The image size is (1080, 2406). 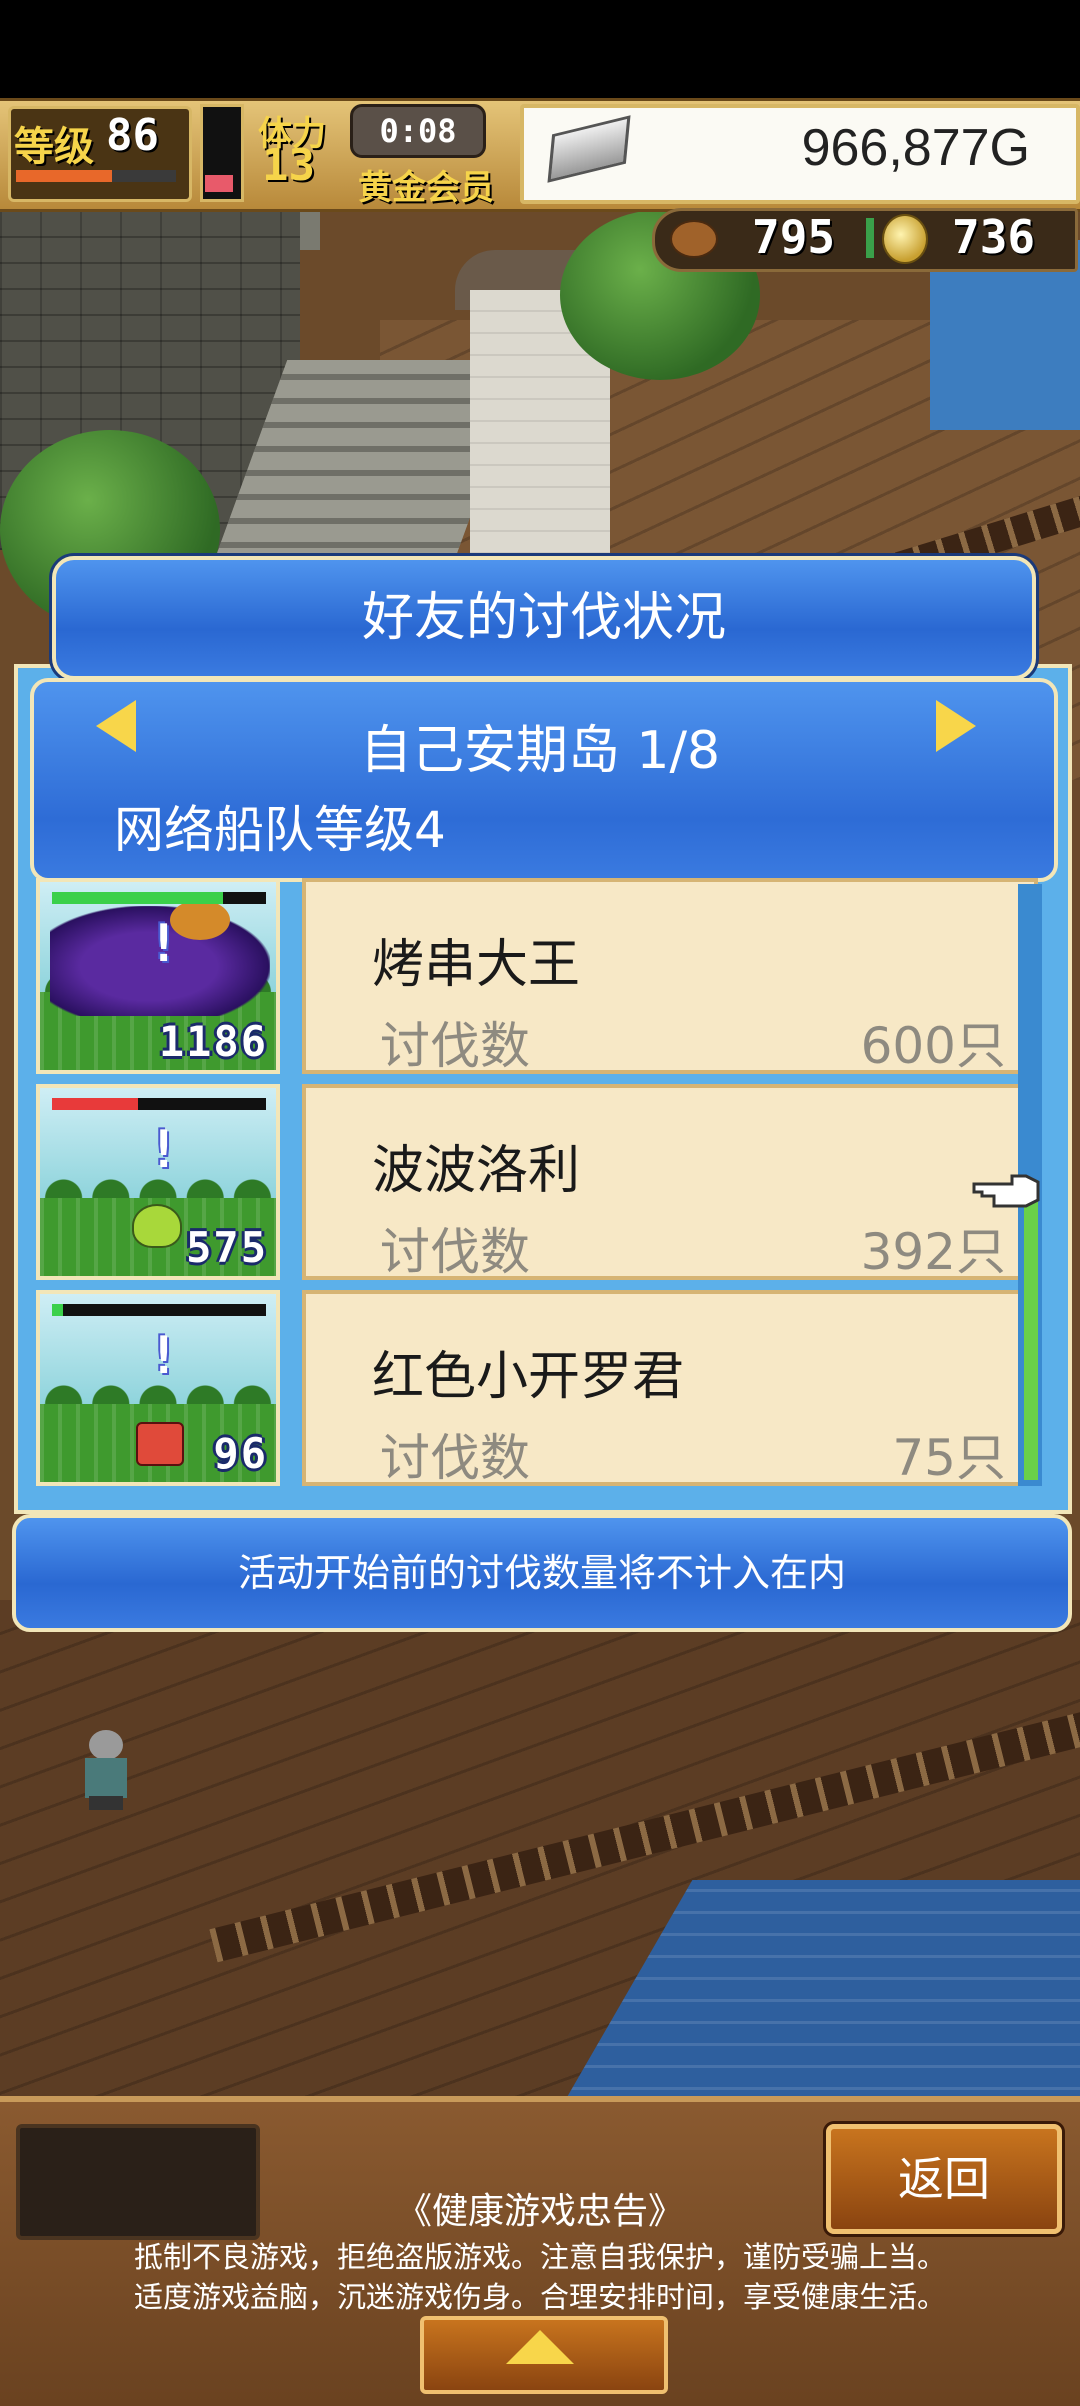 I want to click on island-name: 自己安期岛 1/8, so click(x=540, y=751).